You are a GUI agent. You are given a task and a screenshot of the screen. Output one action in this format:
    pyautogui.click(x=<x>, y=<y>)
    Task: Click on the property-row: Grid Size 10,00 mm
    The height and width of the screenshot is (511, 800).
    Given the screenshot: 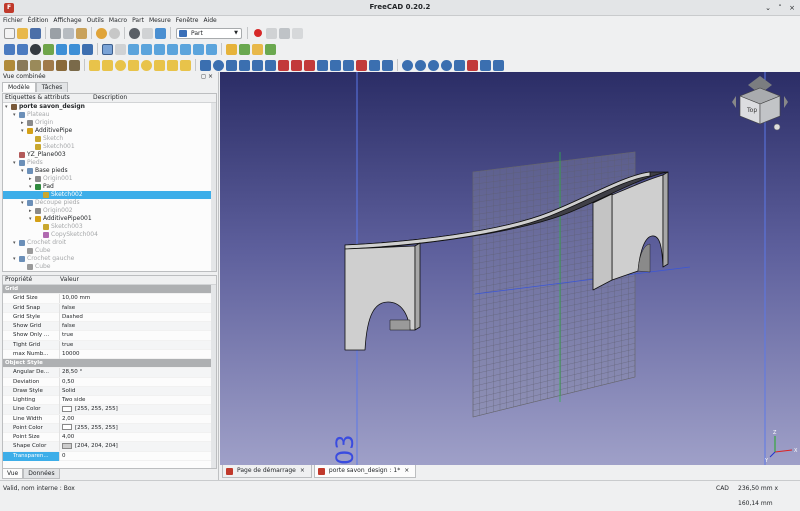 What is the action you would take?
    pyautogui.click(x=109, y=299)
    